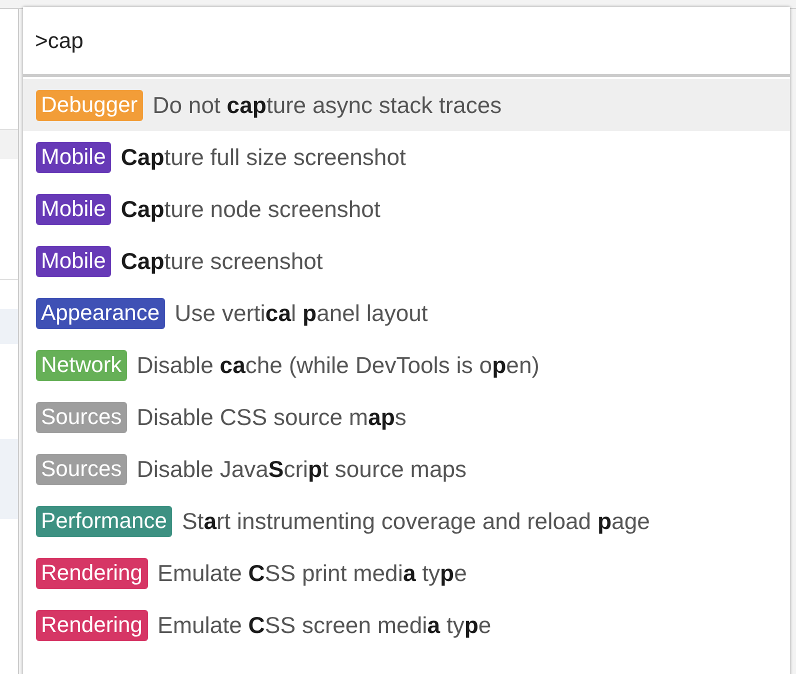 The width and height of the screenshot is (796, 674). I want to click on command-label: Disable JavaScript source maps, so click(301, 469).